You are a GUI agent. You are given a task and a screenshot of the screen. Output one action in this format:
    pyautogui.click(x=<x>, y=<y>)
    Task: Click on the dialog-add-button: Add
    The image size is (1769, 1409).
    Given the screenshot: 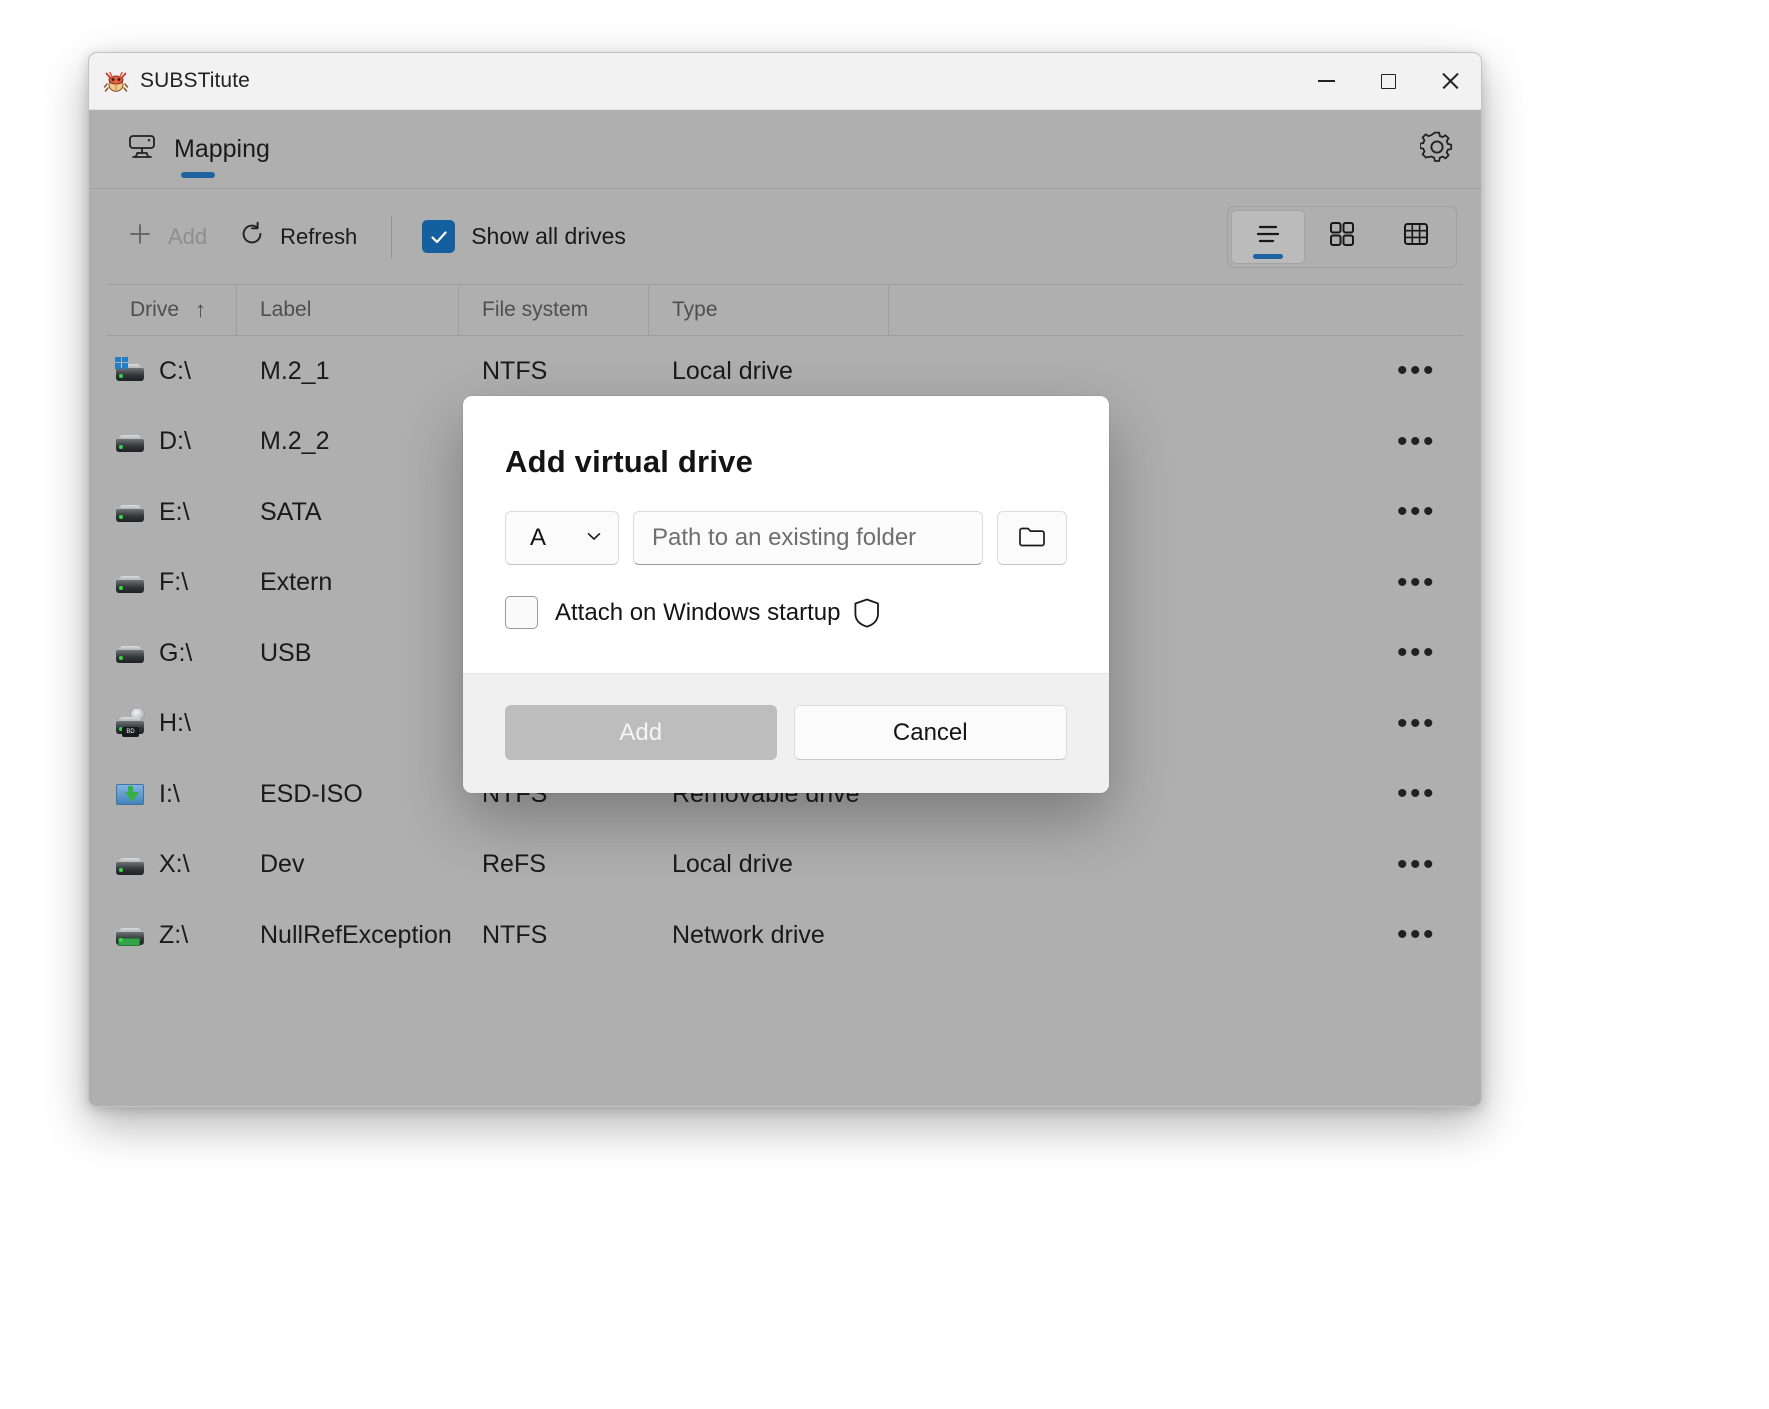 What is the action you would take?
    pyautogui.click(x=641, y=732)
    